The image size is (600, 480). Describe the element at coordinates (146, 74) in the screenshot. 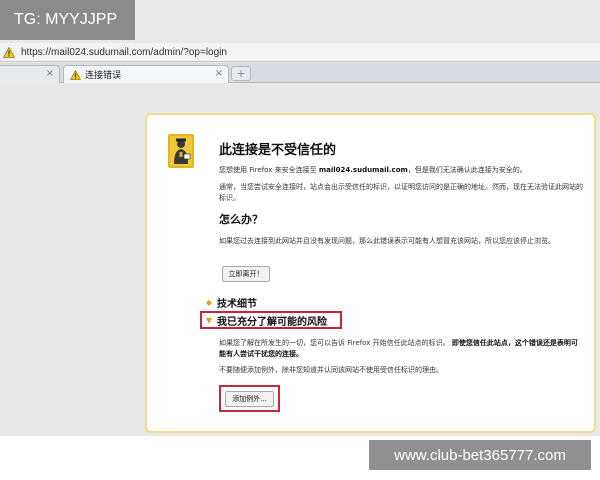

I see `tab-connection-error: 连接错误 ×` at that location.